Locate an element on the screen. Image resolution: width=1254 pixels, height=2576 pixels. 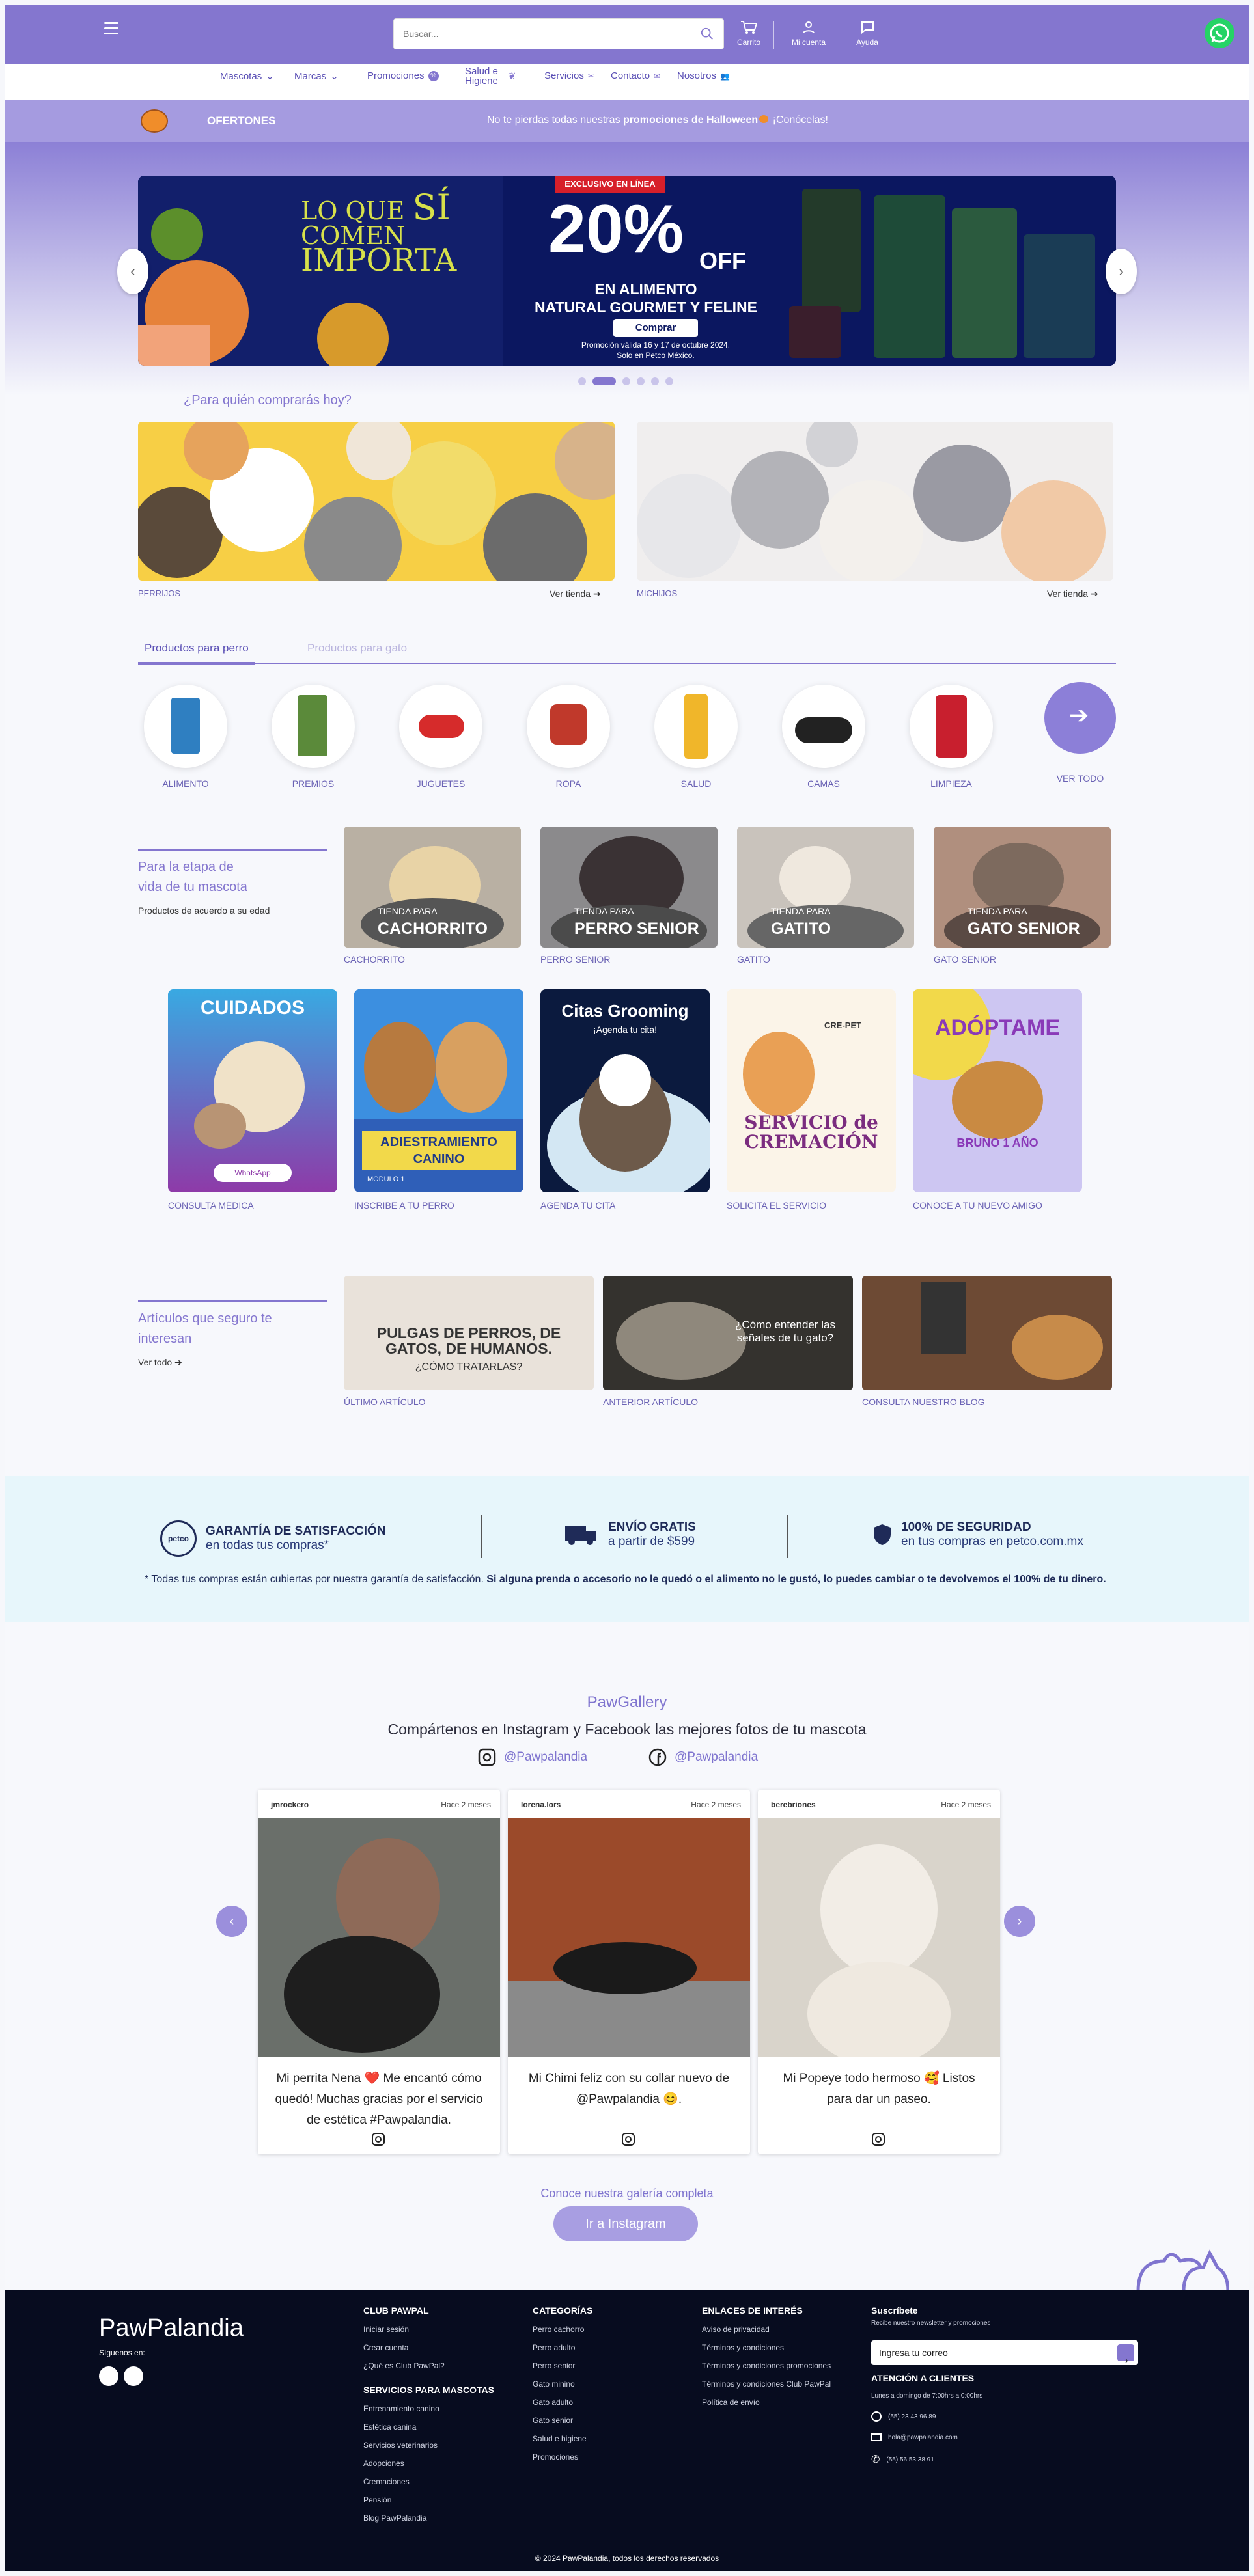
service-adiestramiento: ADIESTRAMIENTO CANINO MODULO 1 is located at coordinates (438, 1090).